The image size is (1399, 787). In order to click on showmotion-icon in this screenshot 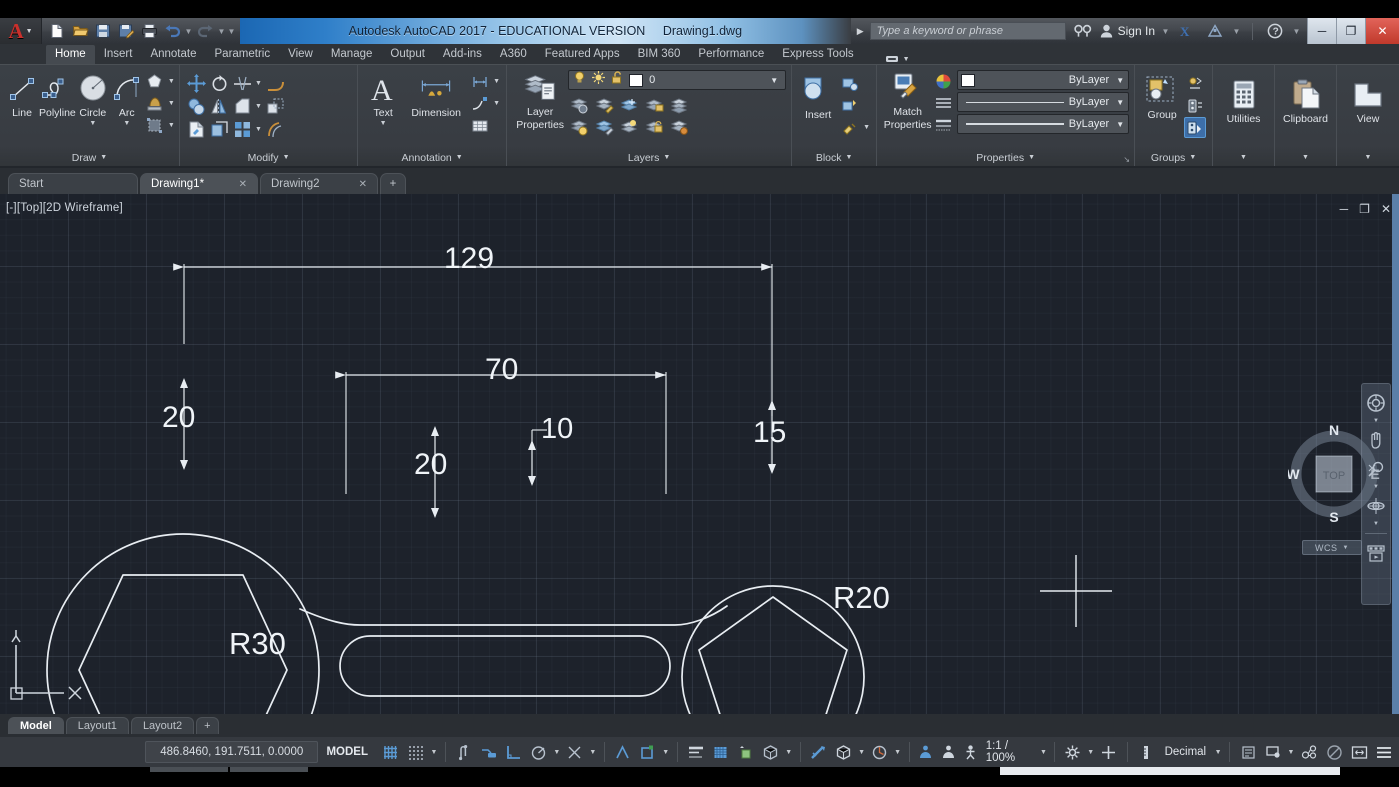, I will do `click(1376, 553)`.